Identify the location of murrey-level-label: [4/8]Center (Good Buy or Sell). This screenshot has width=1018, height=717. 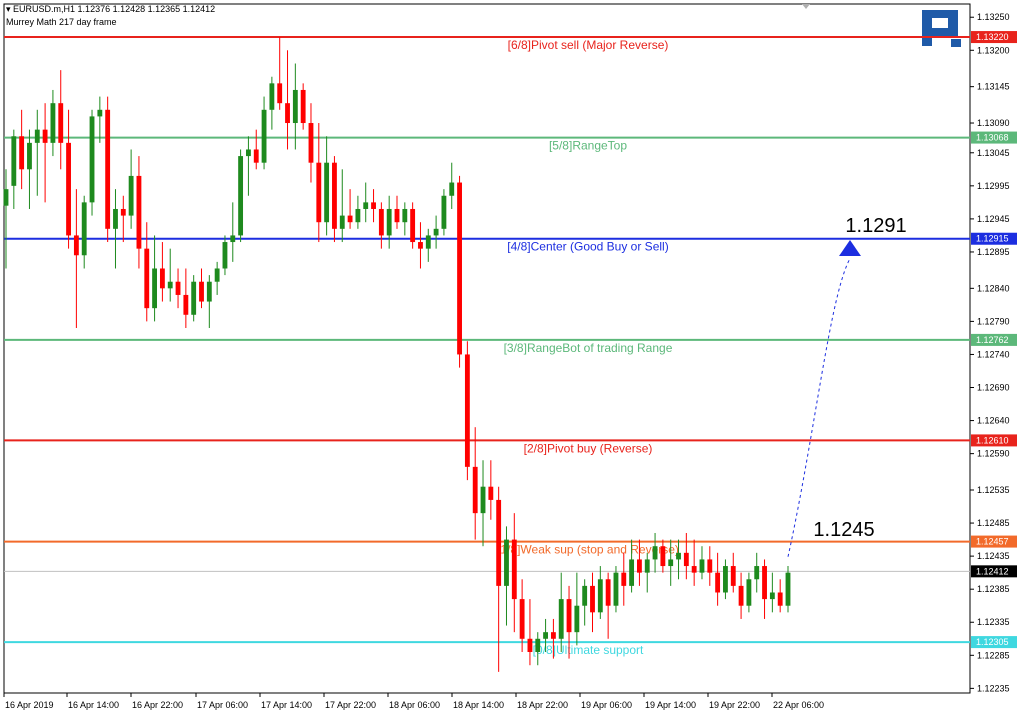
(587, 247).